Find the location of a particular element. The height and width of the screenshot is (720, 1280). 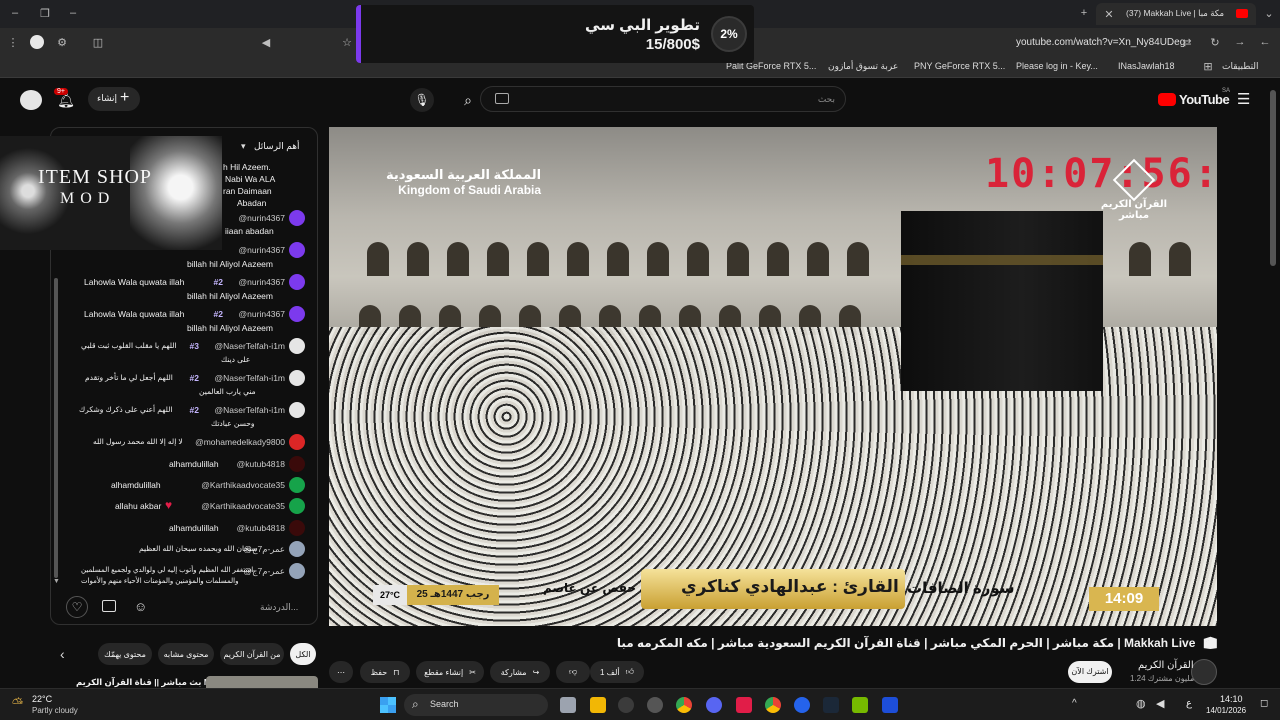

minimize-icon: – is located at coordinates (15, 13).